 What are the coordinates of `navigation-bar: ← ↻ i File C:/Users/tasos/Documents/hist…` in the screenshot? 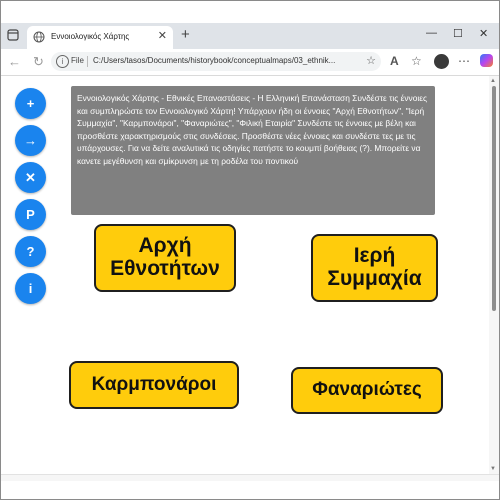 It's located at (250, 62).